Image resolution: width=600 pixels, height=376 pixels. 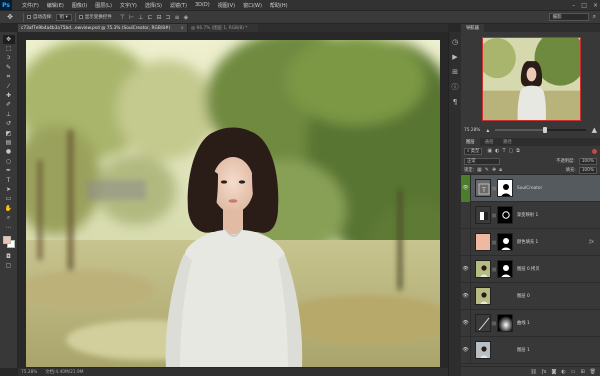 I want to click on layer-name: 曲线 1, so click(x=523, y=323).